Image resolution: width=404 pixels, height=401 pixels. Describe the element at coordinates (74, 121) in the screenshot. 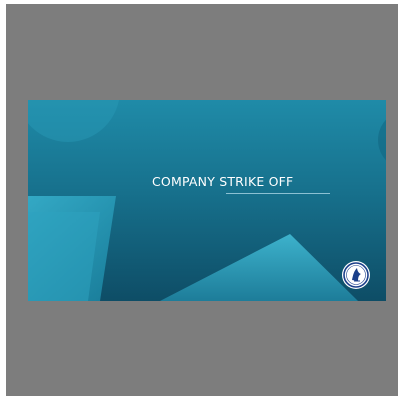

I see `decor-circle-top-left` at that location.